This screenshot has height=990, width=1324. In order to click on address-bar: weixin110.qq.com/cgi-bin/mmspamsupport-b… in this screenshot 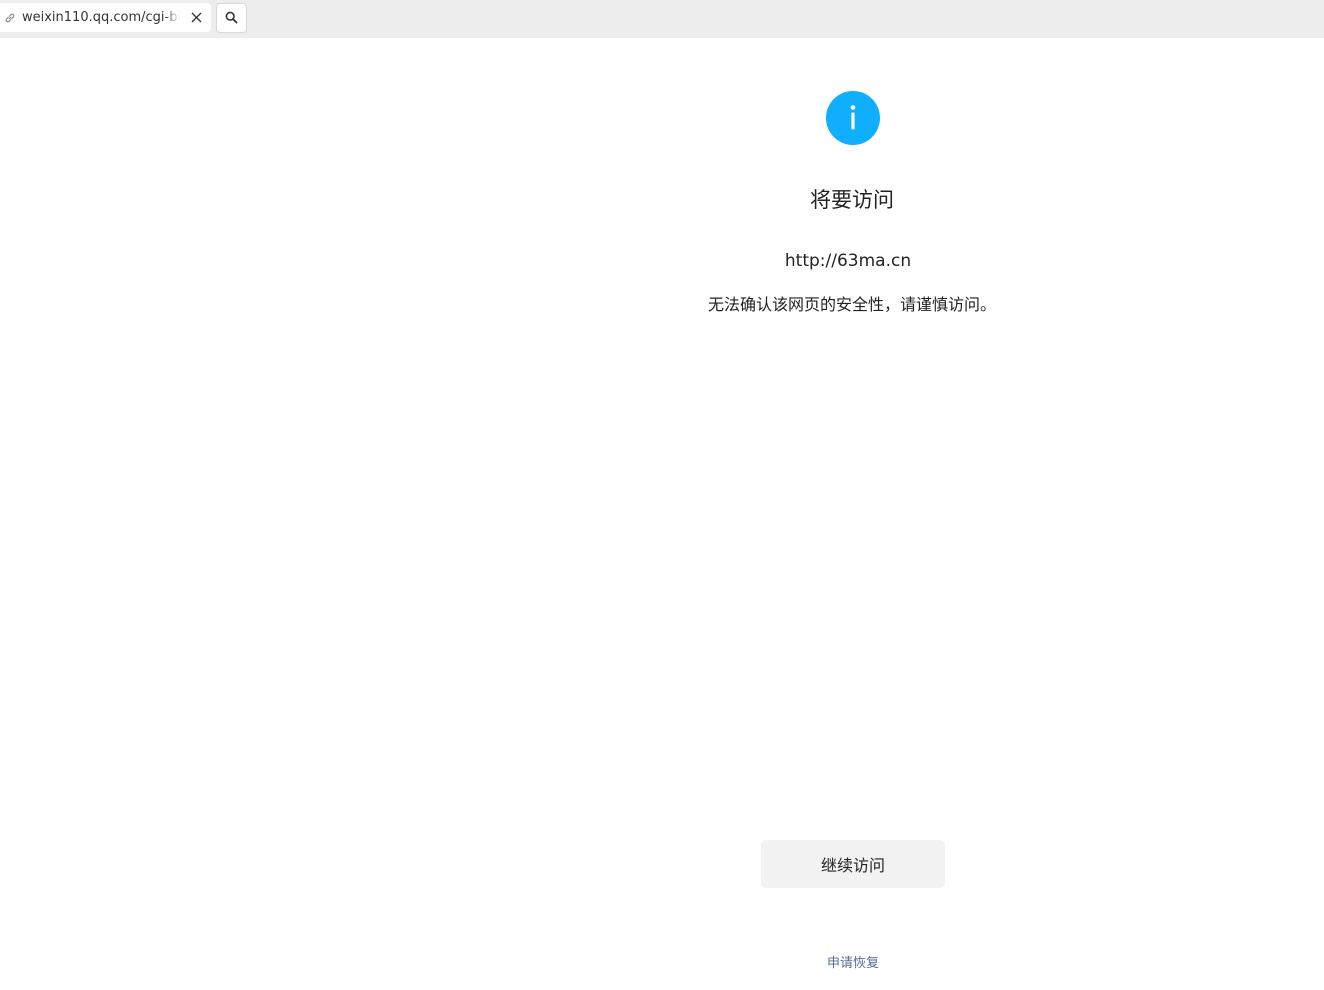, I will do `click(105, 17)`.